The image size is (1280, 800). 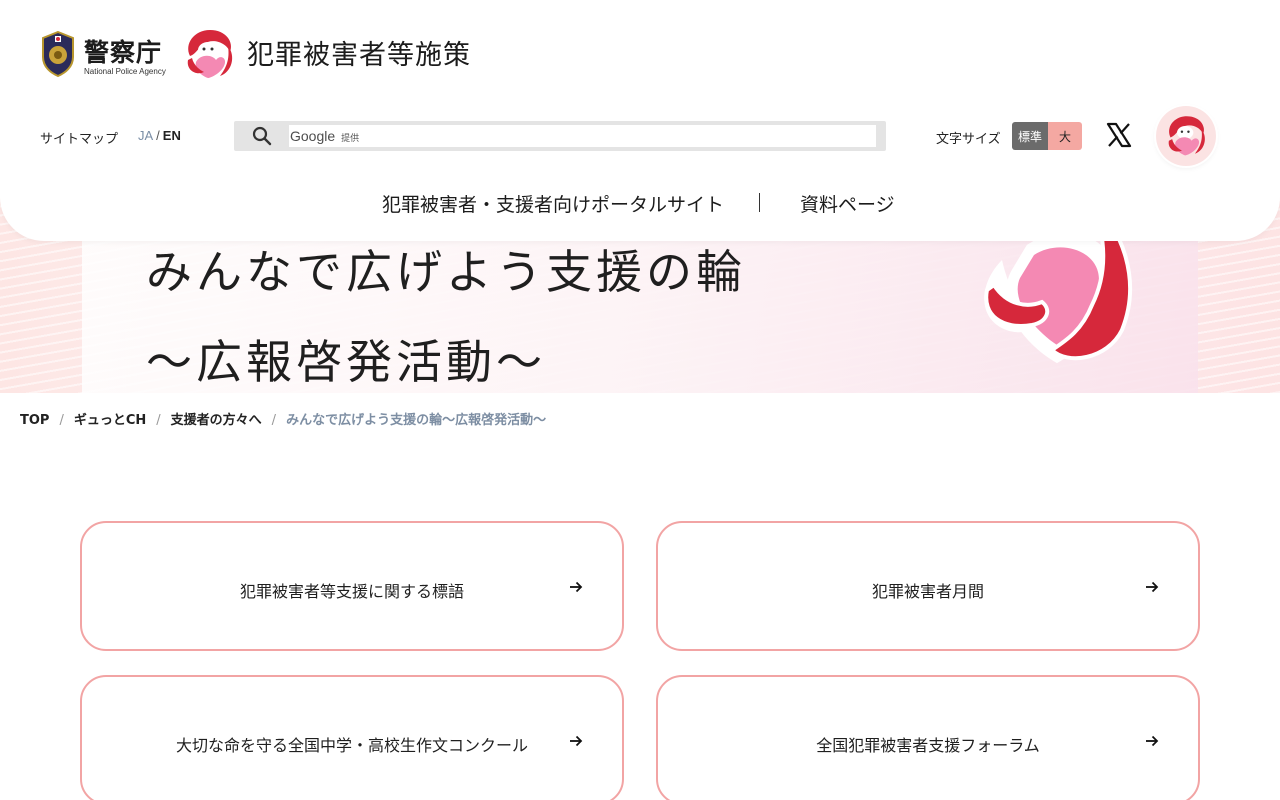 I want to click on hero-title-line1: みんなで広げよう支援の輪, so click(x=446, y=272).